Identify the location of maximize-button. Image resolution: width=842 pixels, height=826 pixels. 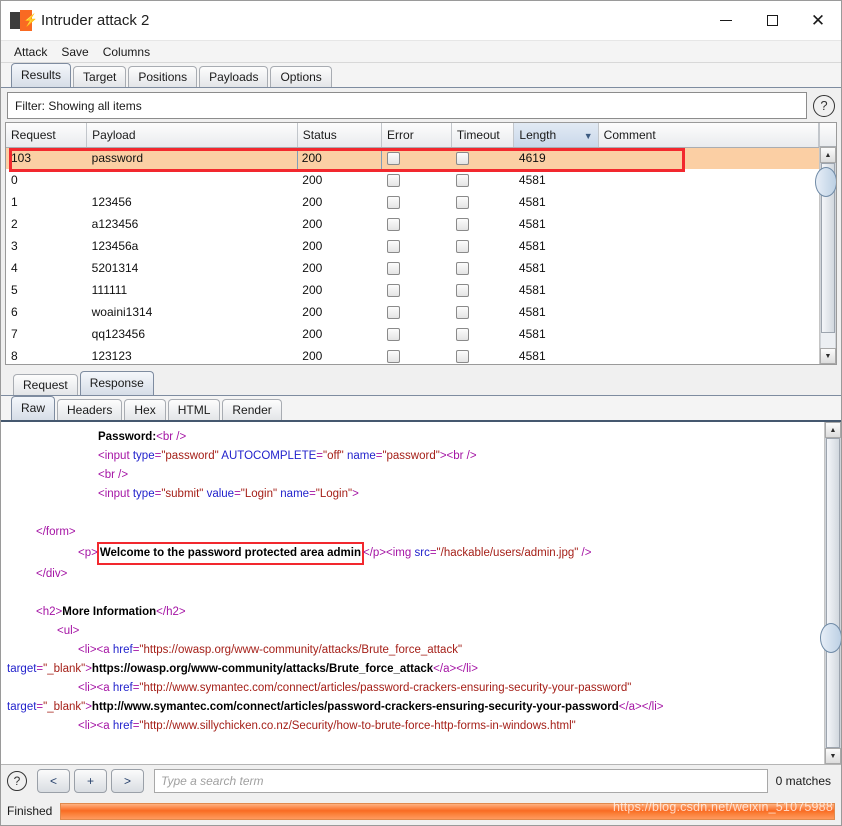
(772, 21).